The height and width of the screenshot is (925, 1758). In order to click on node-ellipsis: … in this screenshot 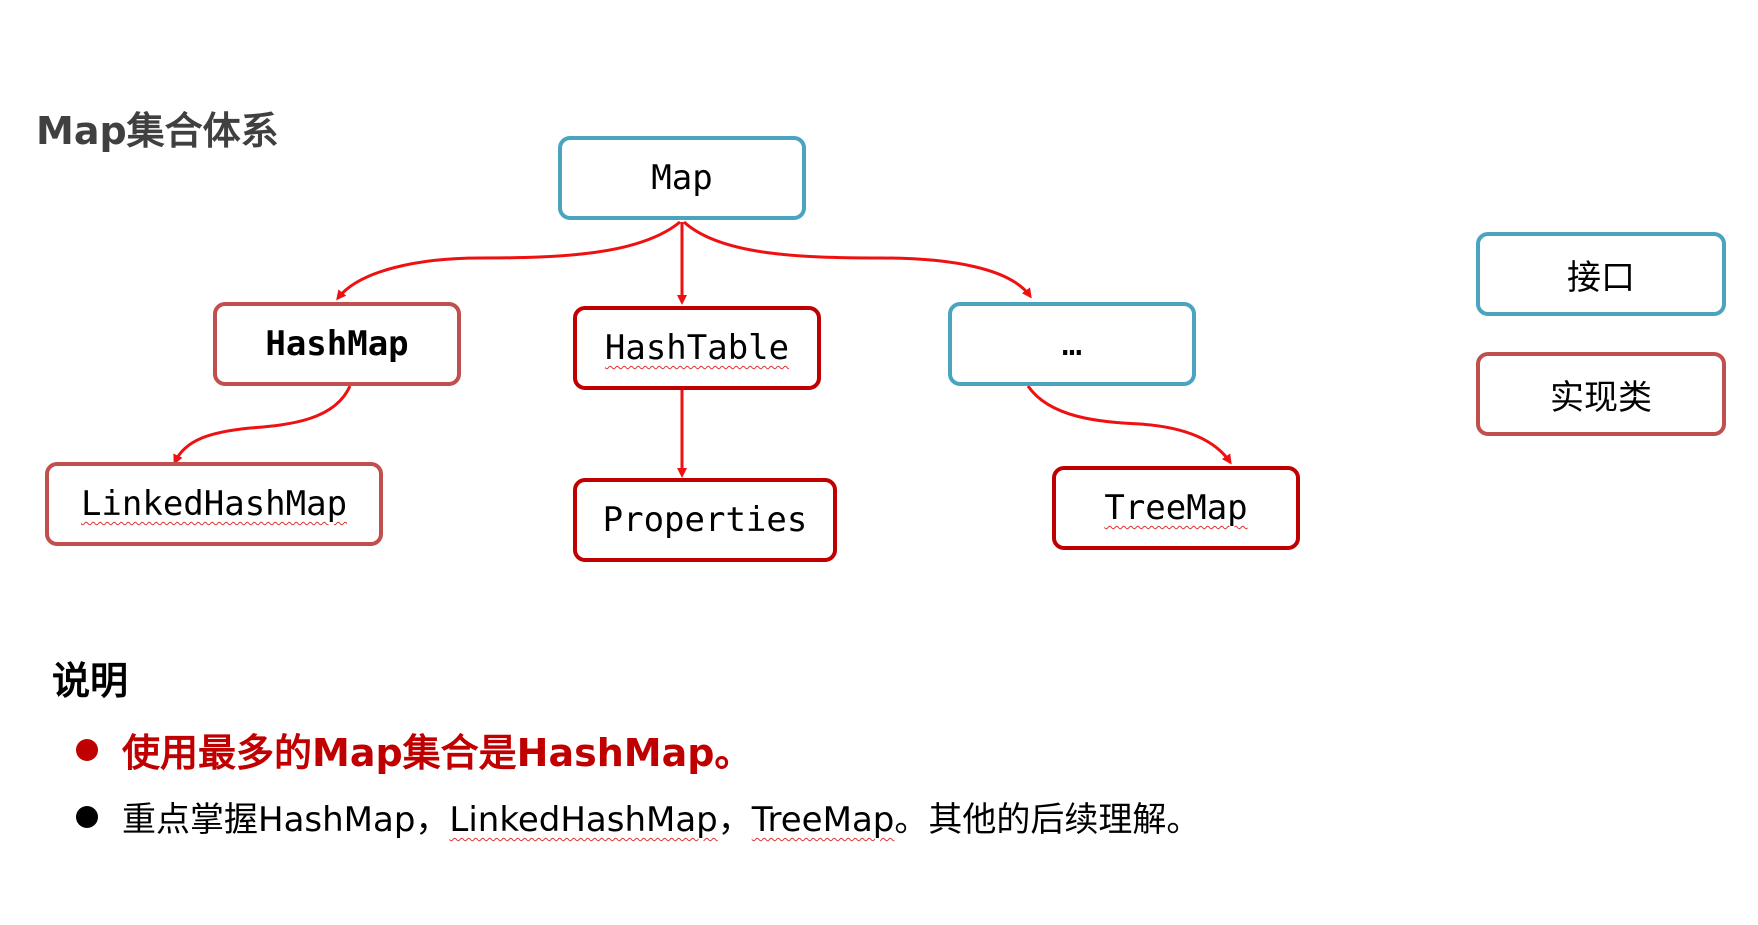, I will do `click(1072, 344)`.